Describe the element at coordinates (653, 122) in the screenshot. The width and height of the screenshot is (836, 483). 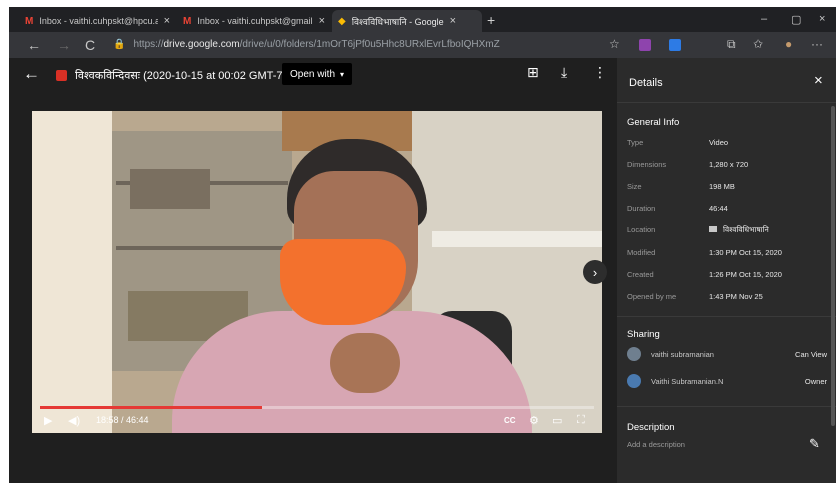
I see `general-info-heading: General Info` at that location.